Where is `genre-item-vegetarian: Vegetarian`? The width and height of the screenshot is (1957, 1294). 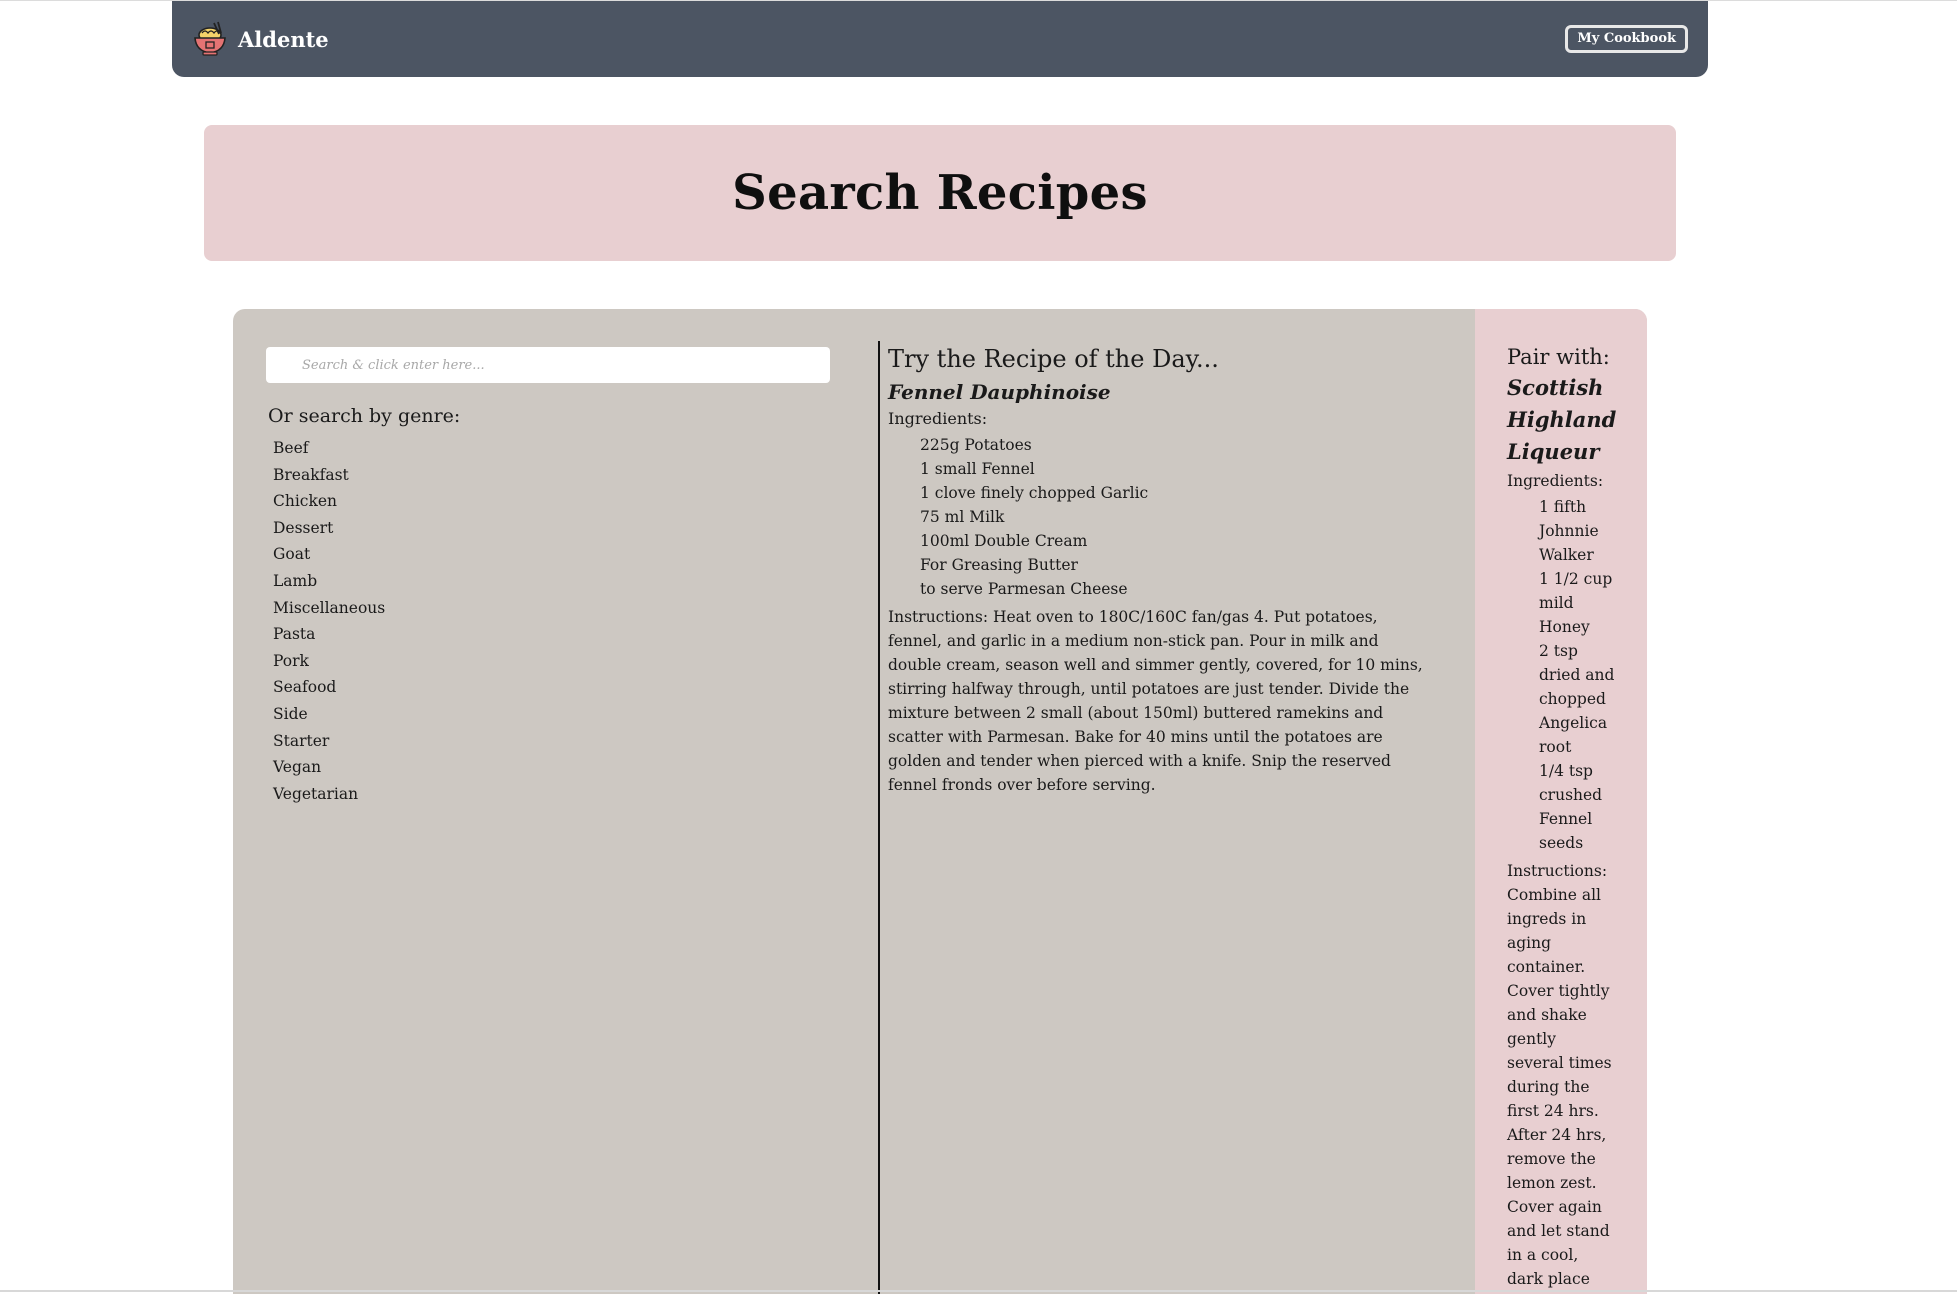 genre-item-vegetarian: Vegetarian is located at coordinates (329, 794).